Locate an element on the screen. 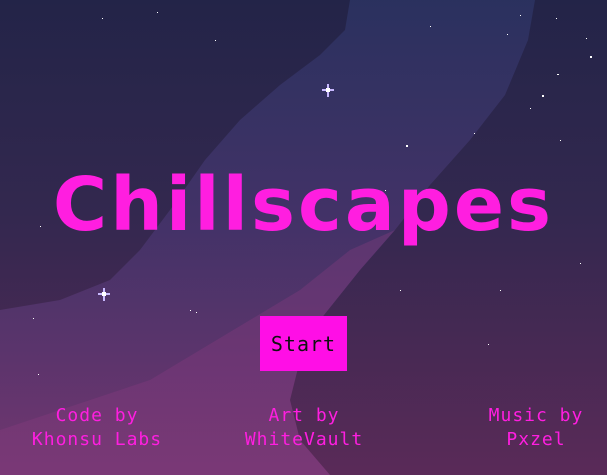 The width and height of the screenshot is (607, 475). credit-code-name: Khonsu Labs is located at coordinates (97, 439).